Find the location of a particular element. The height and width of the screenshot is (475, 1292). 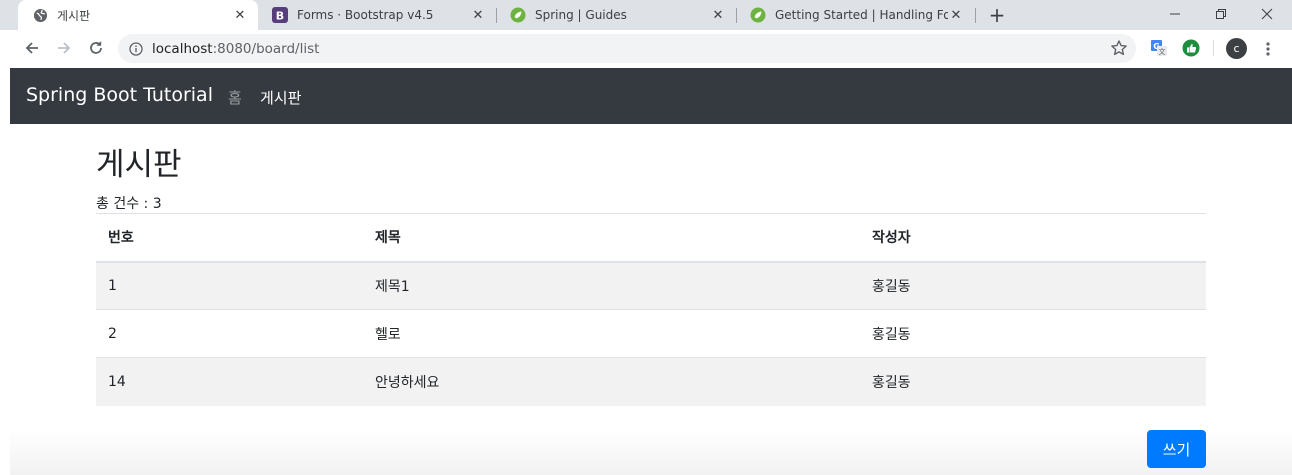

back-arrow-icon is located at coordinates (32, 48).